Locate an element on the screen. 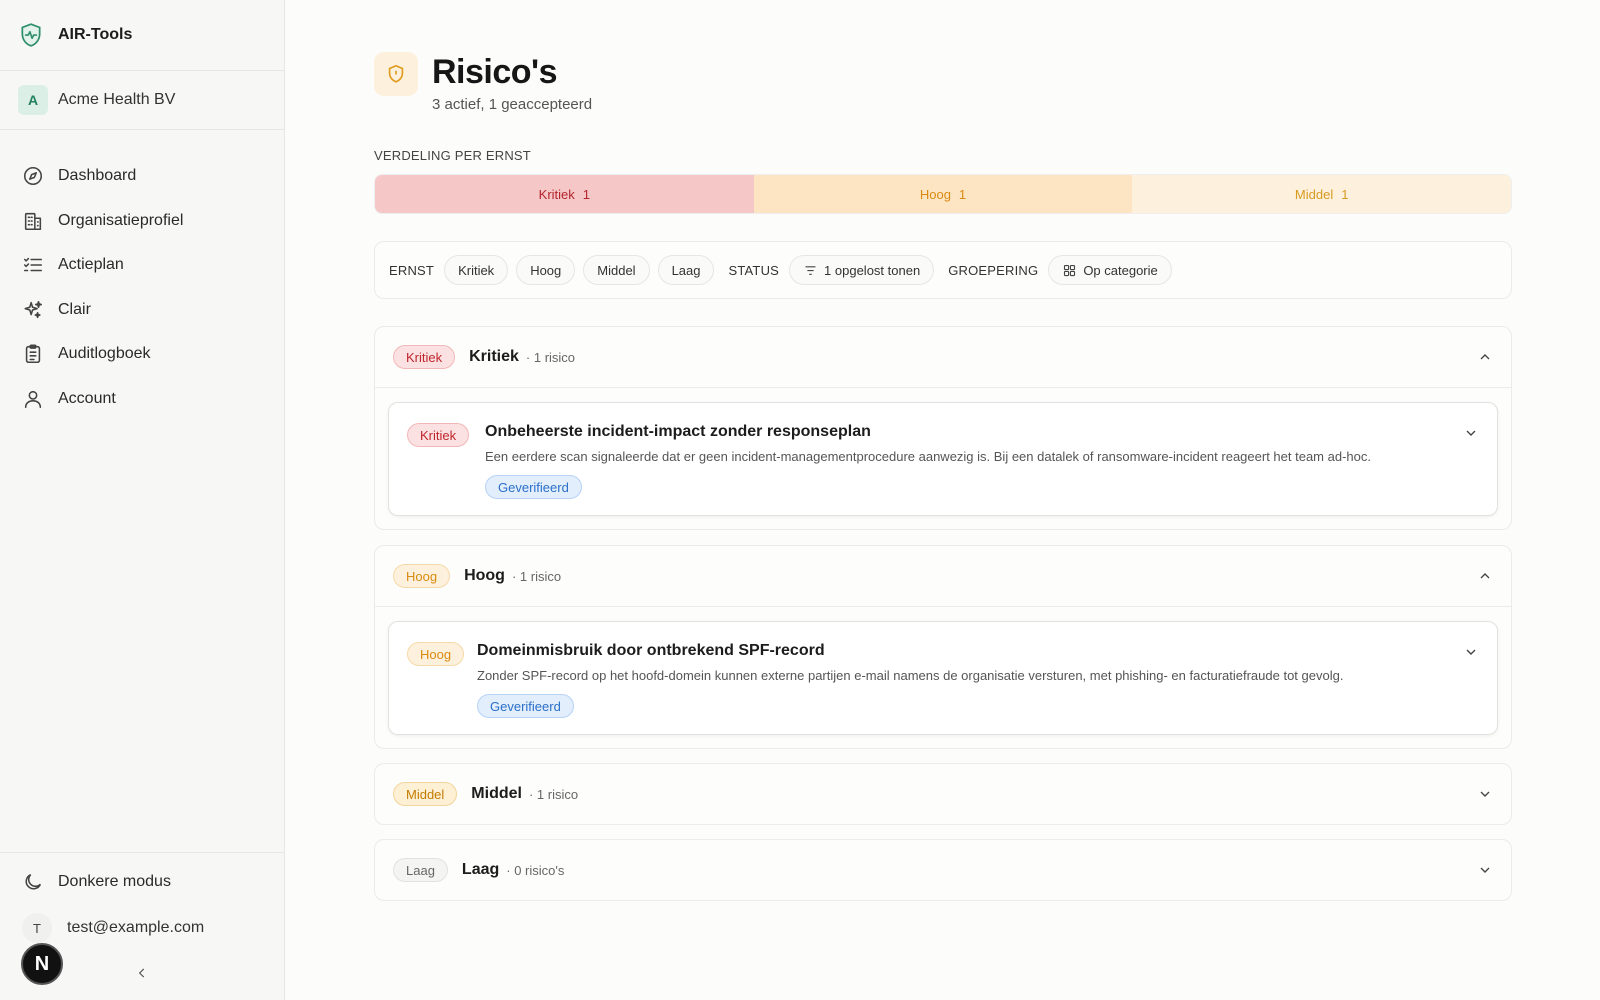  sidebar-item-label: Auditlogboek is located at coordinates (104, 354).